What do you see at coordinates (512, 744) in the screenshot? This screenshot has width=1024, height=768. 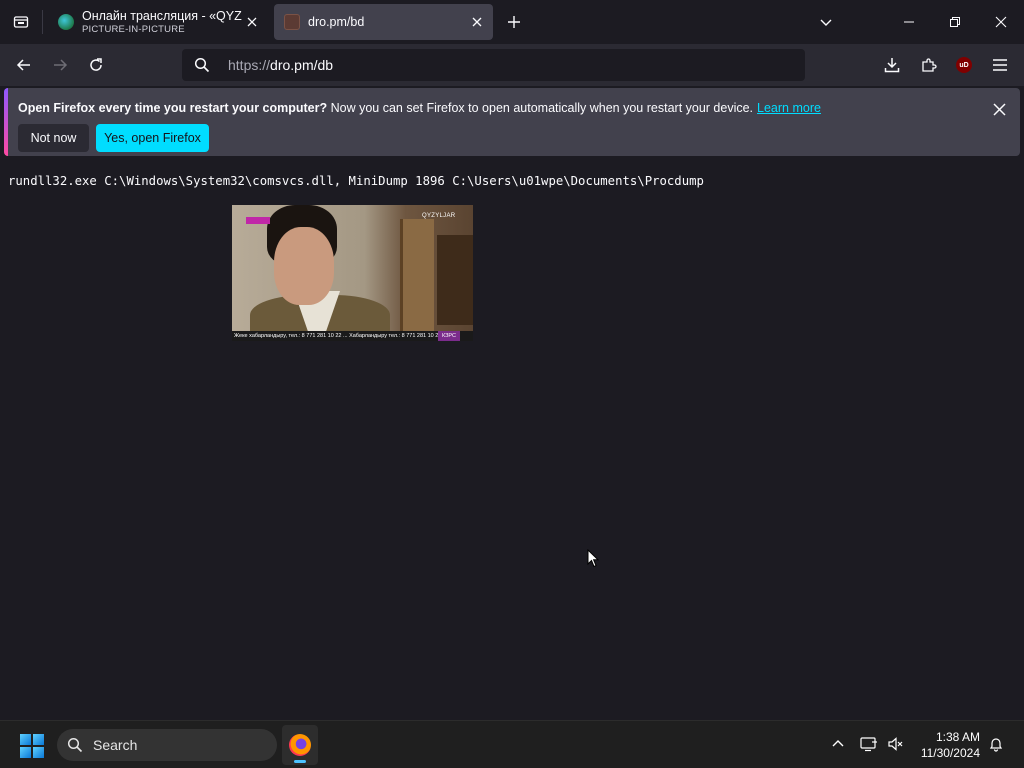 I see `windows-taskbar: Search 1:38 AM 11/30/2024` at bounding box center [512, 744].